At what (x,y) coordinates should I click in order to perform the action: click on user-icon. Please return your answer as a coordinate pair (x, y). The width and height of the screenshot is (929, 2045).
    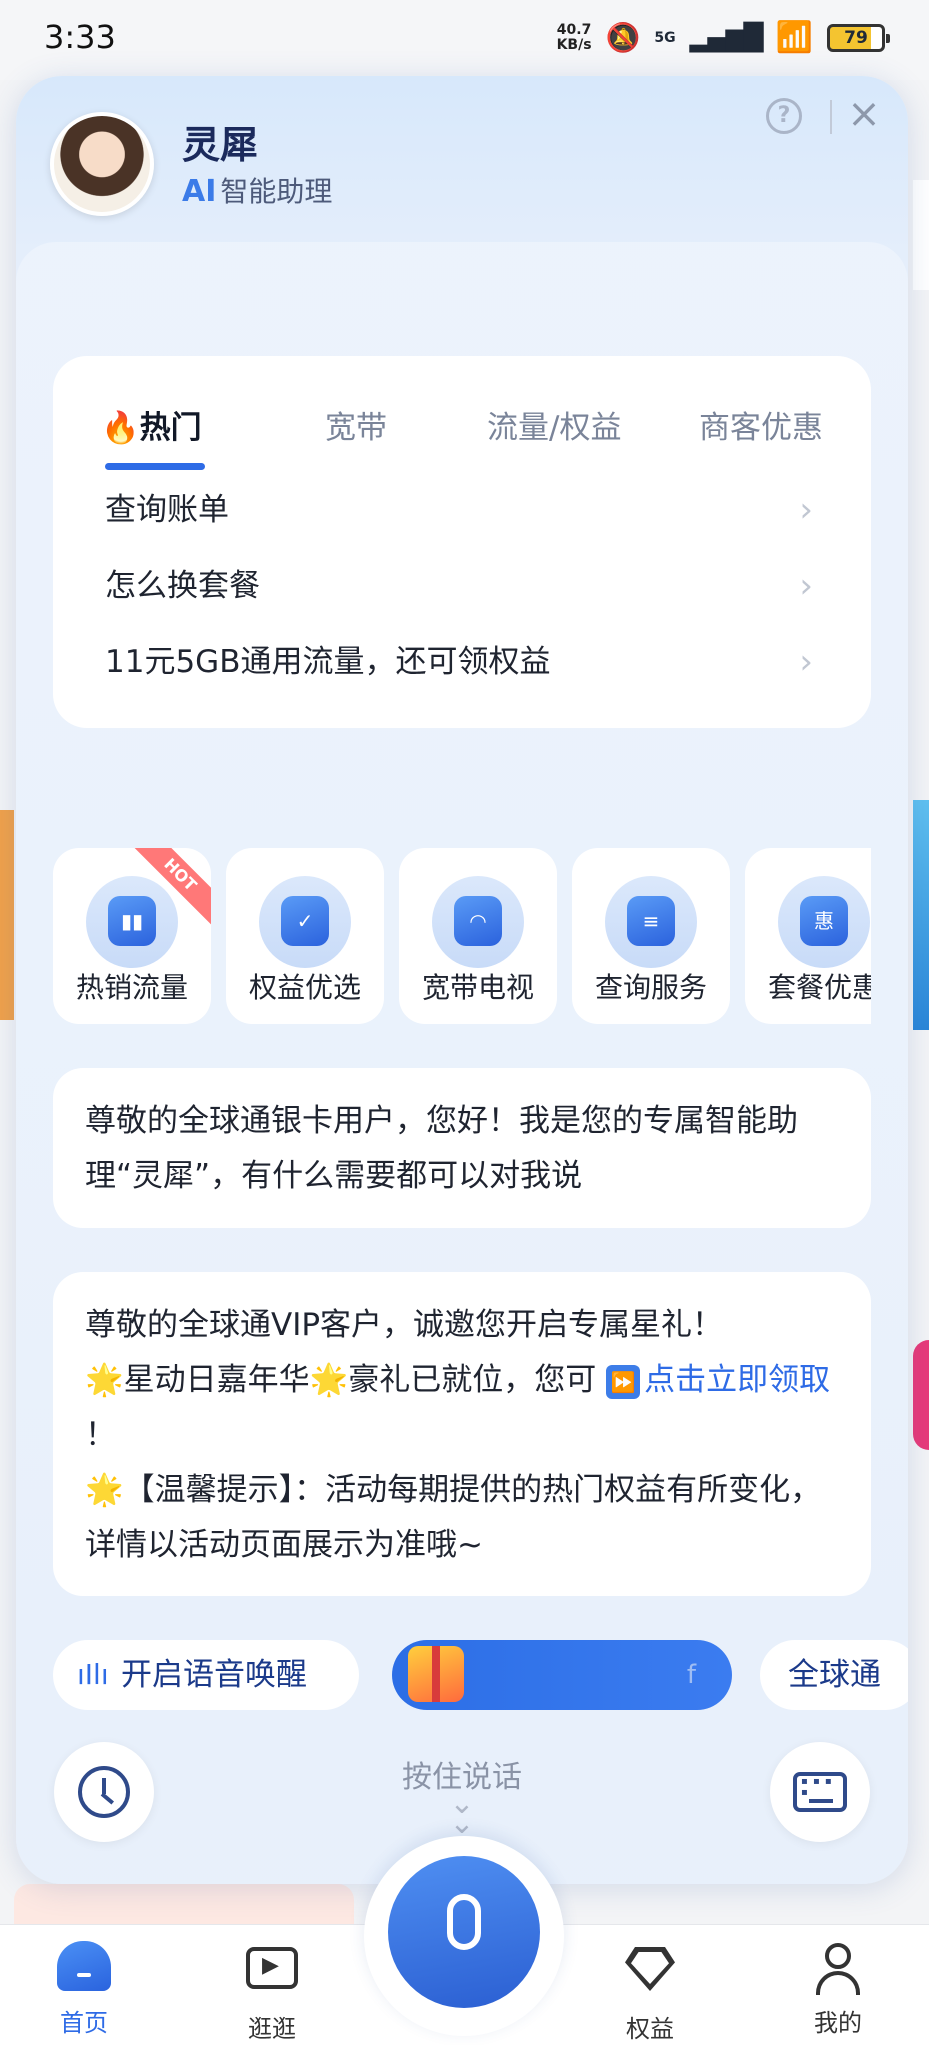
    Looking at the image, I should click on (838, 1968).